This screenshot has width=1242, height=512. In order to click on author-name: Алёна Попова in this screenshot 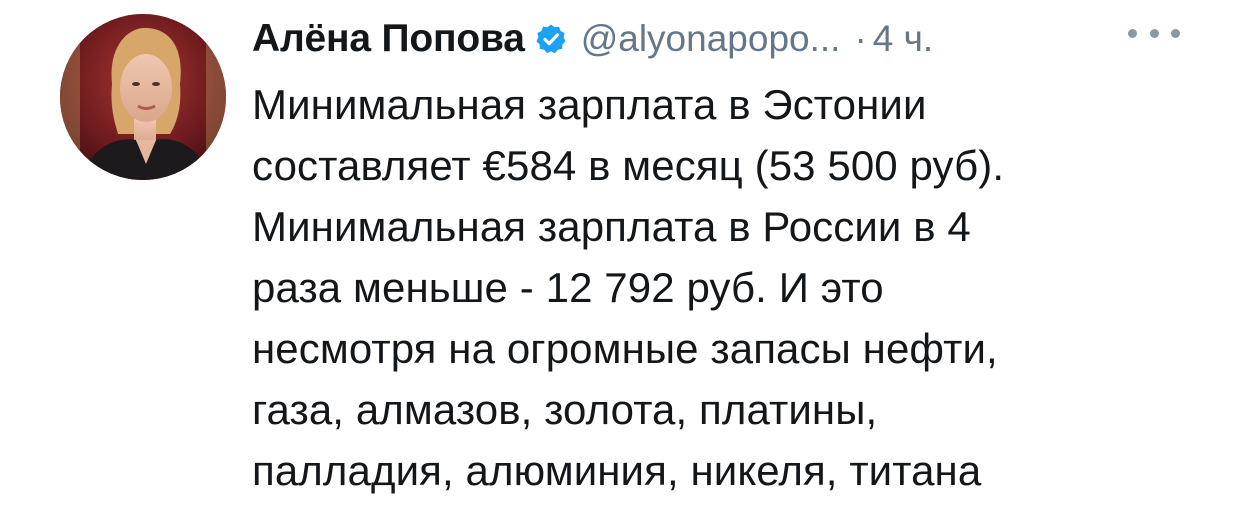, I will do `click(388, 39)`.